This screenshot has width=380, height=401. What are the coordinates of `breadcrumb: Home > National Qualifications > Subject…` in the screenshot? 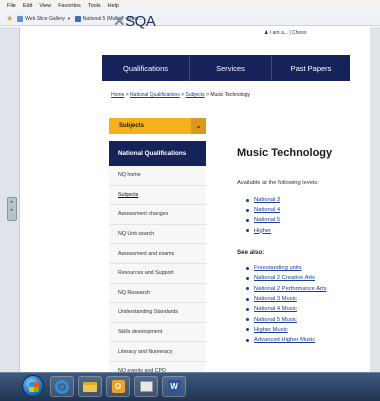 It's located at (180, 95).